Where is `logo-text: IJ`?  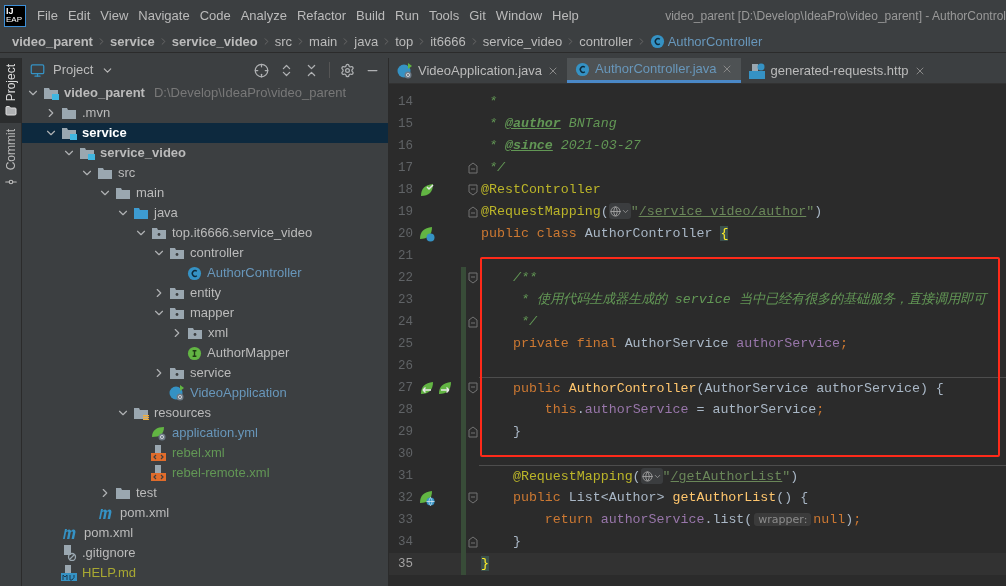 logo-text: IJ is located at coordinates (10, 11).